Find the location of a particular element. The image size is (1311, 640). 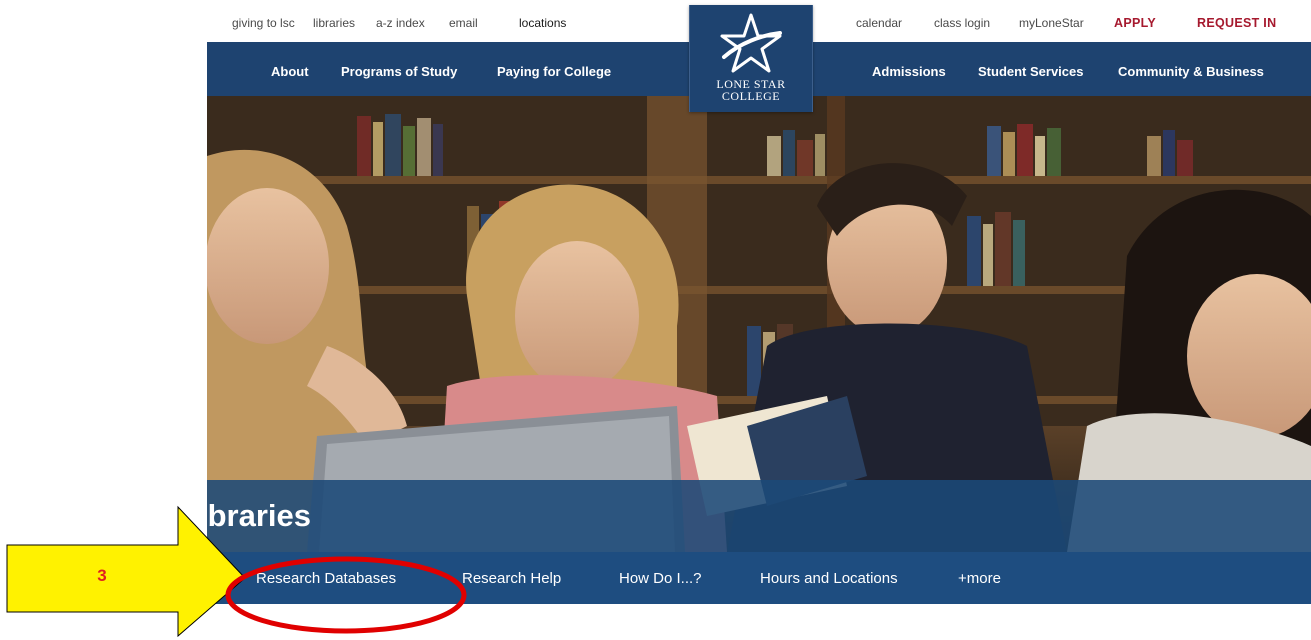

util-link-locations: locations is located at coordinates (542, 23).